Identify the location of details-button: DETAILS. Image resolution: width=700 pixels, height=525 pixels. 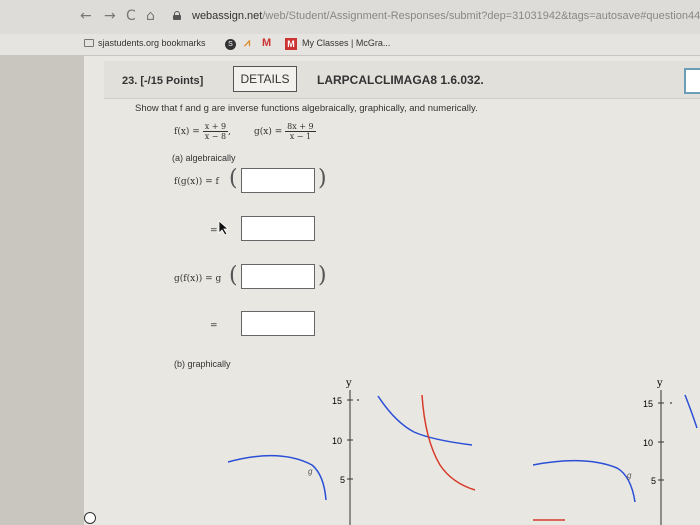
(265, 79).